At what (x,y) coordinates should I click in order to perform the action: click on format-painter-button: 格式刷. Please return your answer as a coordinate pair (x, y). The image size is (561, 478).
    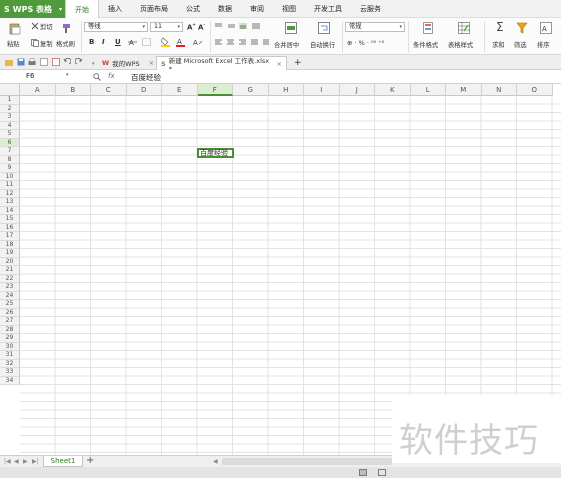
    Looking at the image, I should click on (65, 43).